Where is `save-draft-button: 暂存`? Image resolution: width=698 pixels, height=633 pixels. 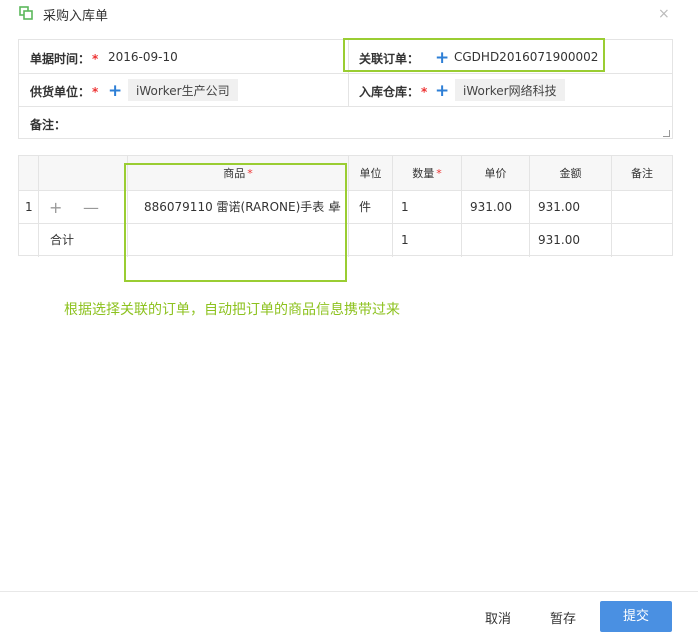 save-draft-button: 暂存 is located at coordinates (563, 617).